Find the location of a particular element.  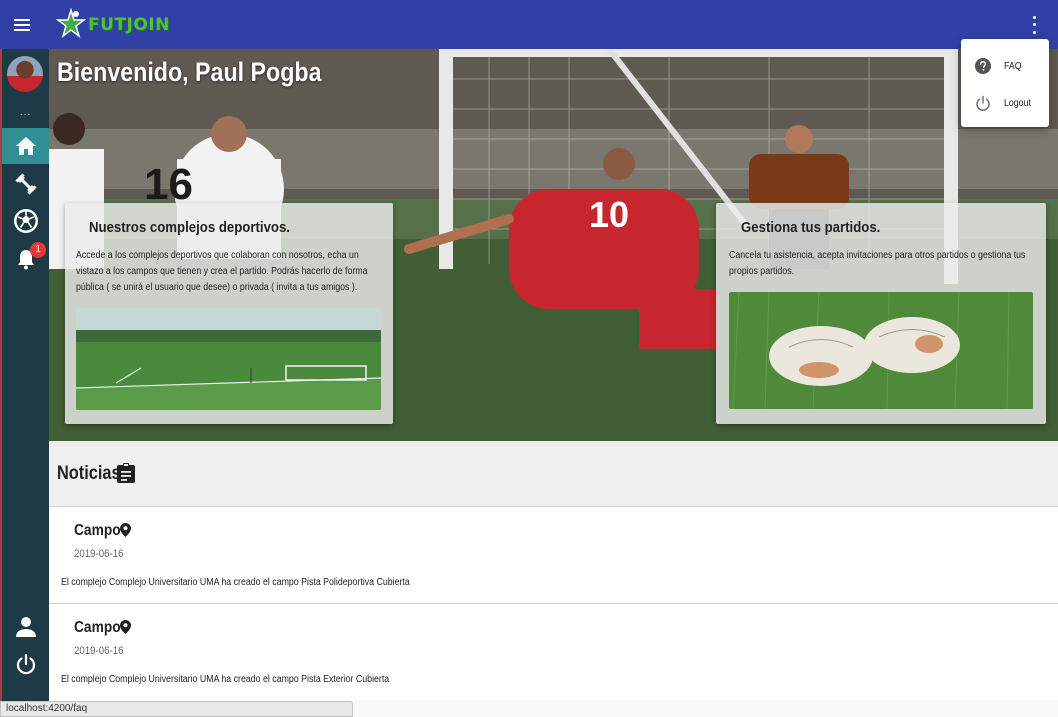

app-logo: FUTJOIN is located at coordinates (113, 24).